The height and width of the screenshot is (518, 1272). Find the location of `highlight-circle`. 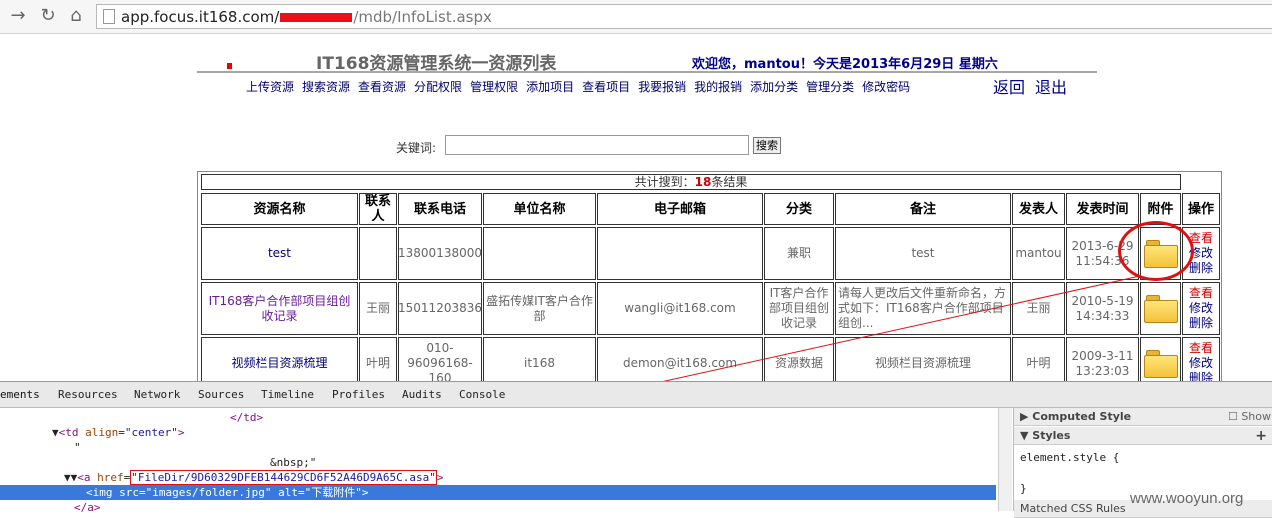

highlight-circle is located at coordinates (1156, 251).